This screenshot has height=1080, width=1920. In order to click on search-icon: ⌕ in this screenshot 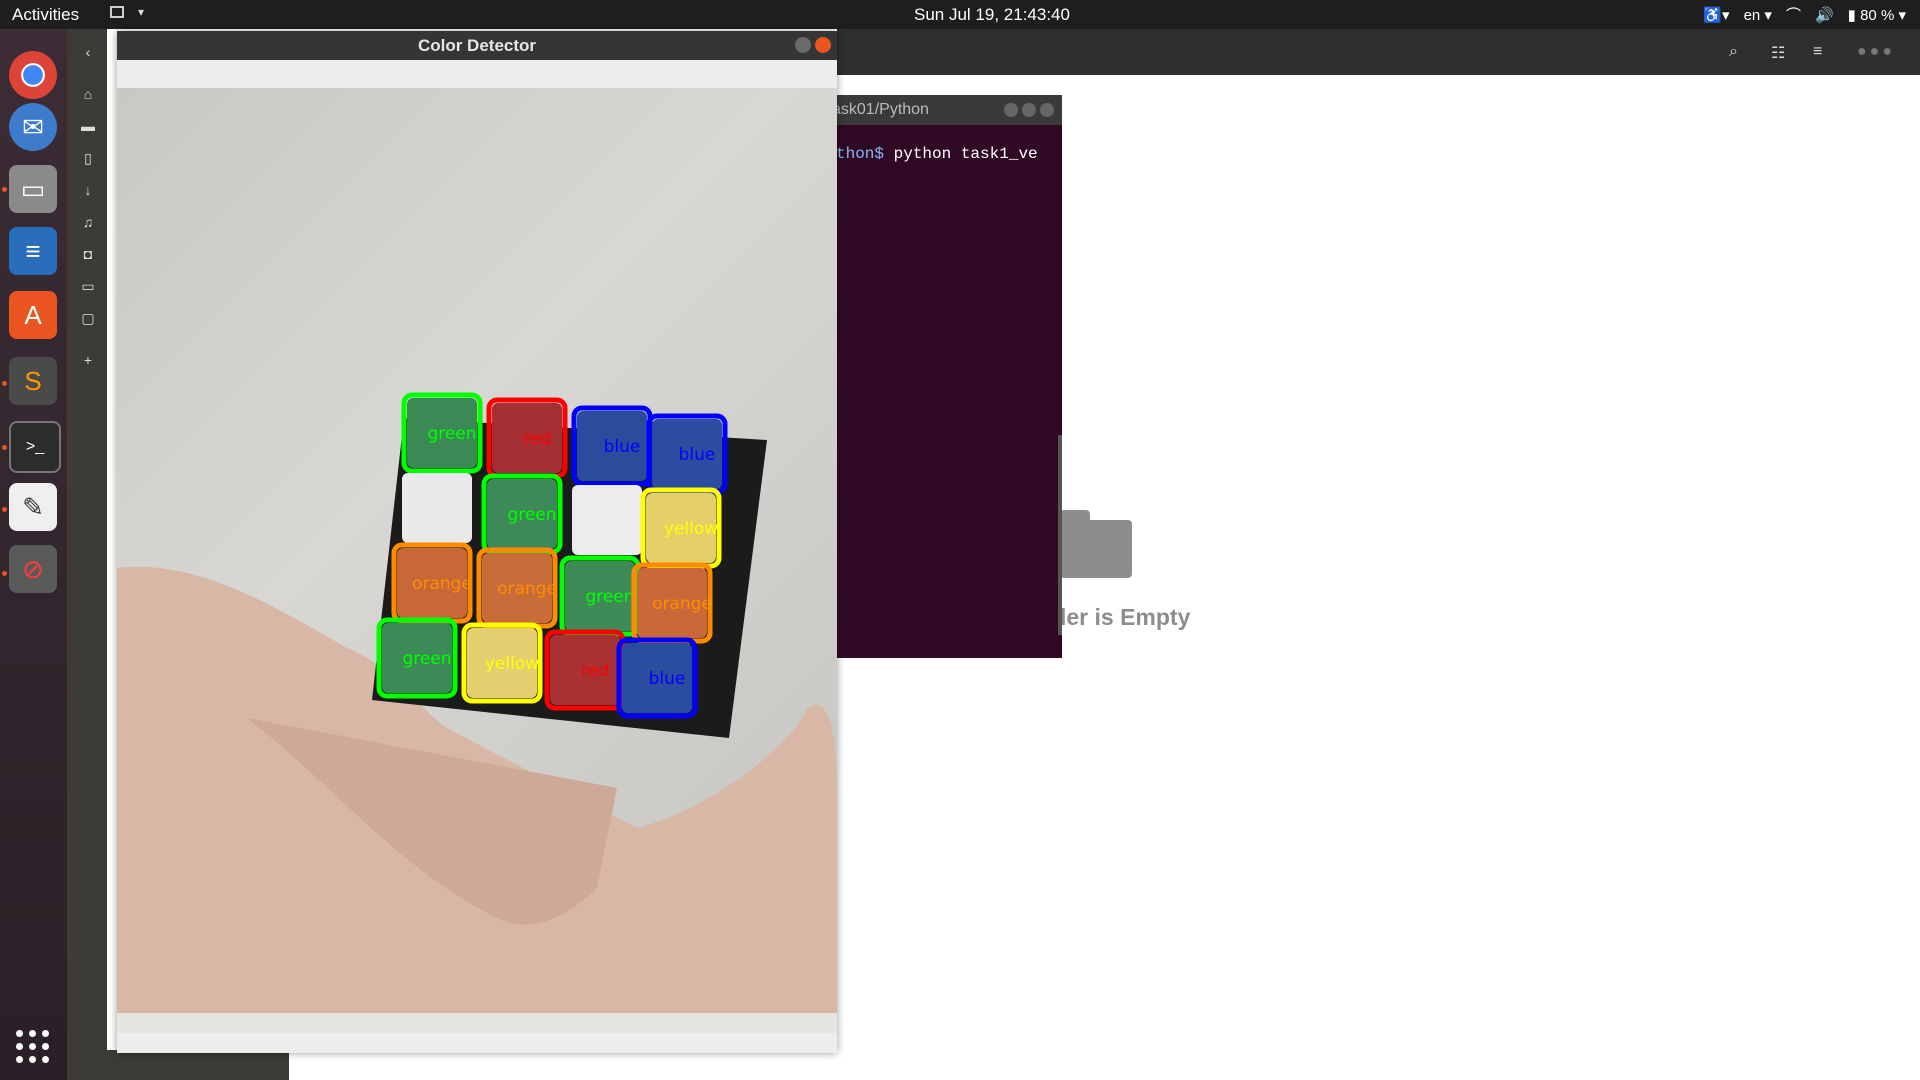, I will do `click(1733, 52)`.